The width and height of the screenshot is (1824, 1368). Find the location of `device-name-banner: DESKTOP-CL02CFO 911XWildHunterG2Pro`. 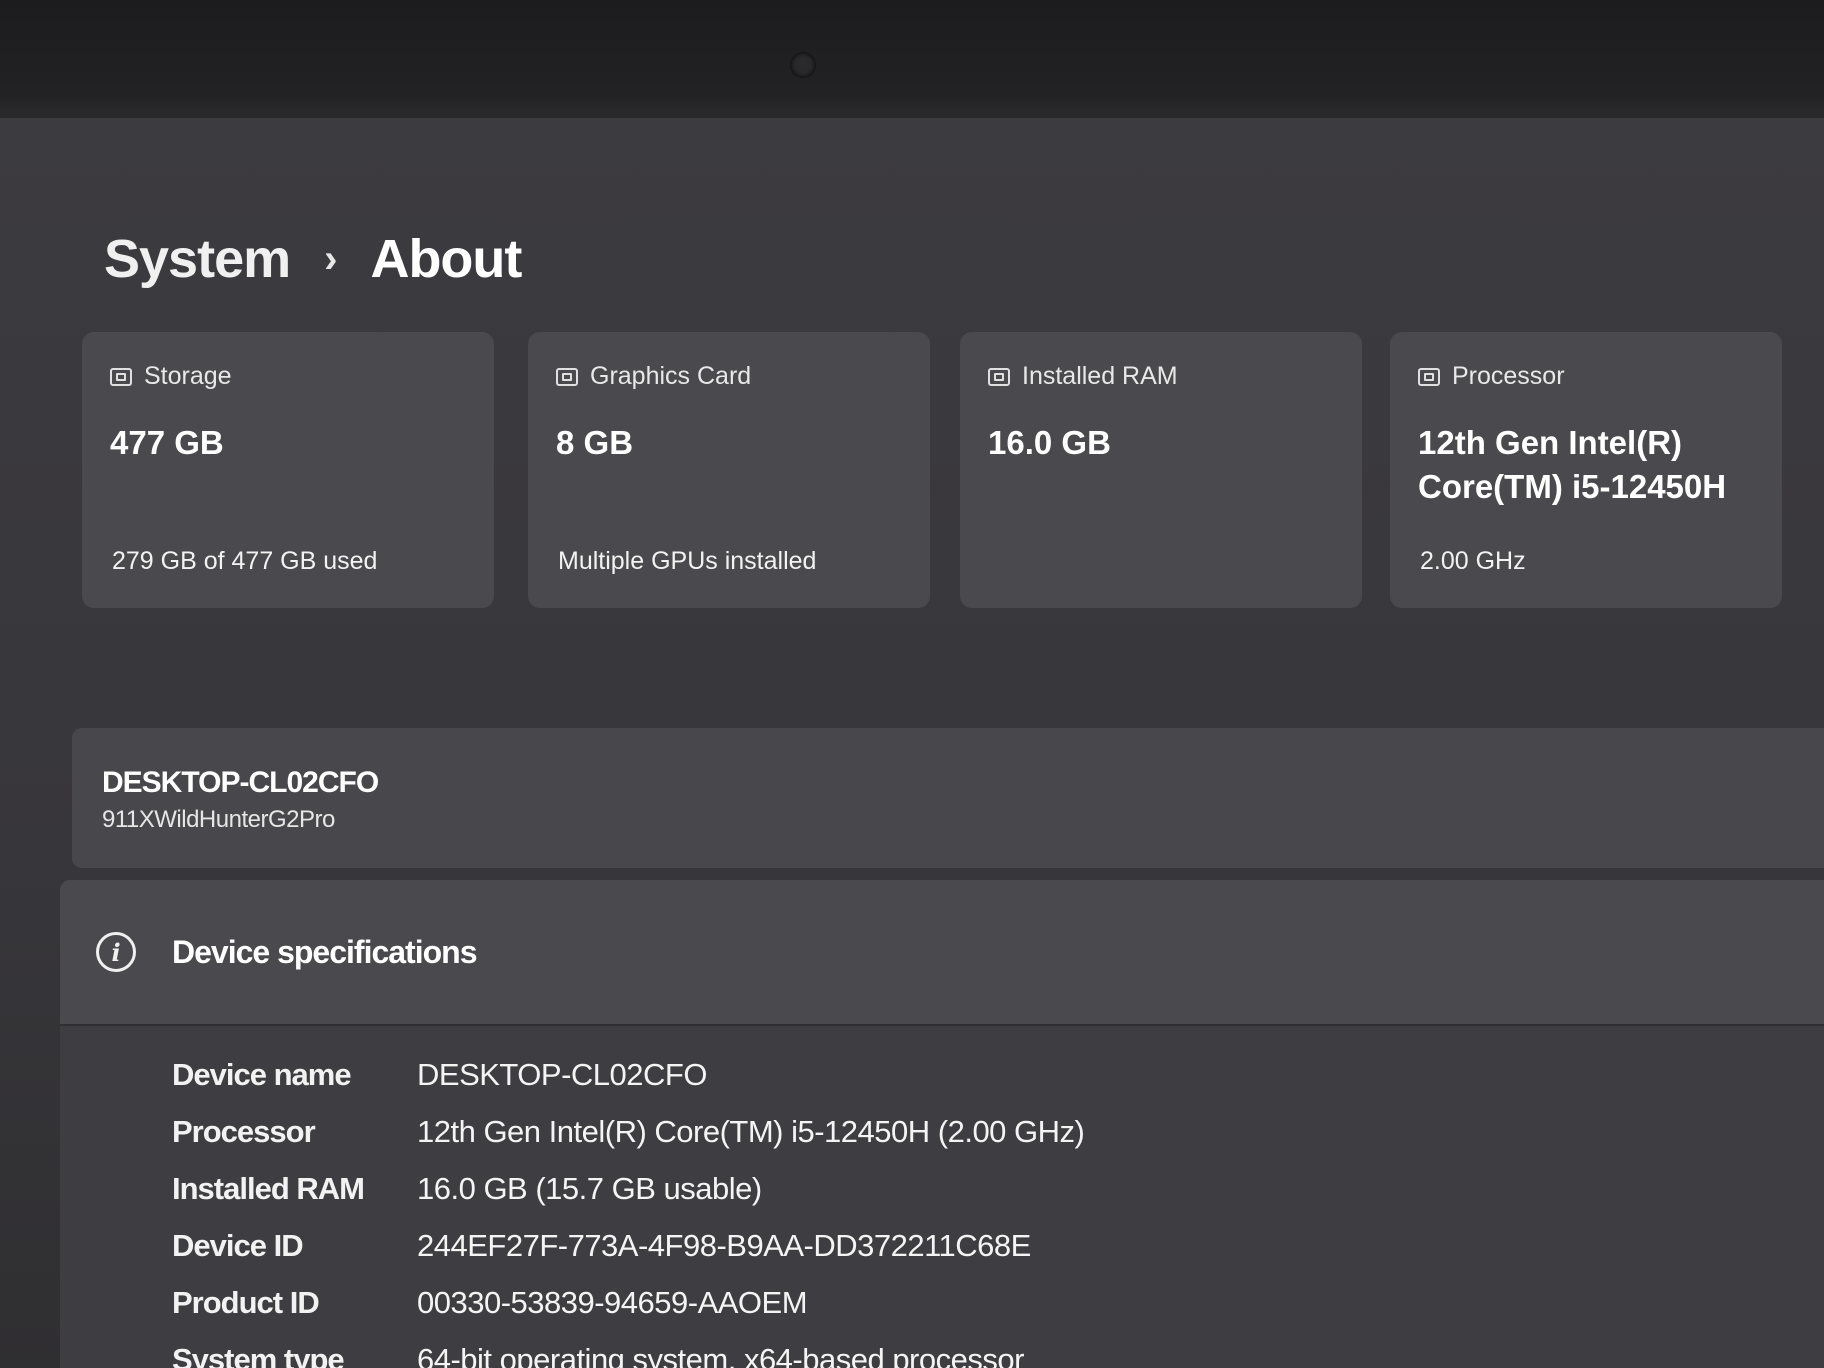

device-name-banner: DESKTOP-CL02CFO 911XWildHunterG2Pro is located at coordinates (948, 798).